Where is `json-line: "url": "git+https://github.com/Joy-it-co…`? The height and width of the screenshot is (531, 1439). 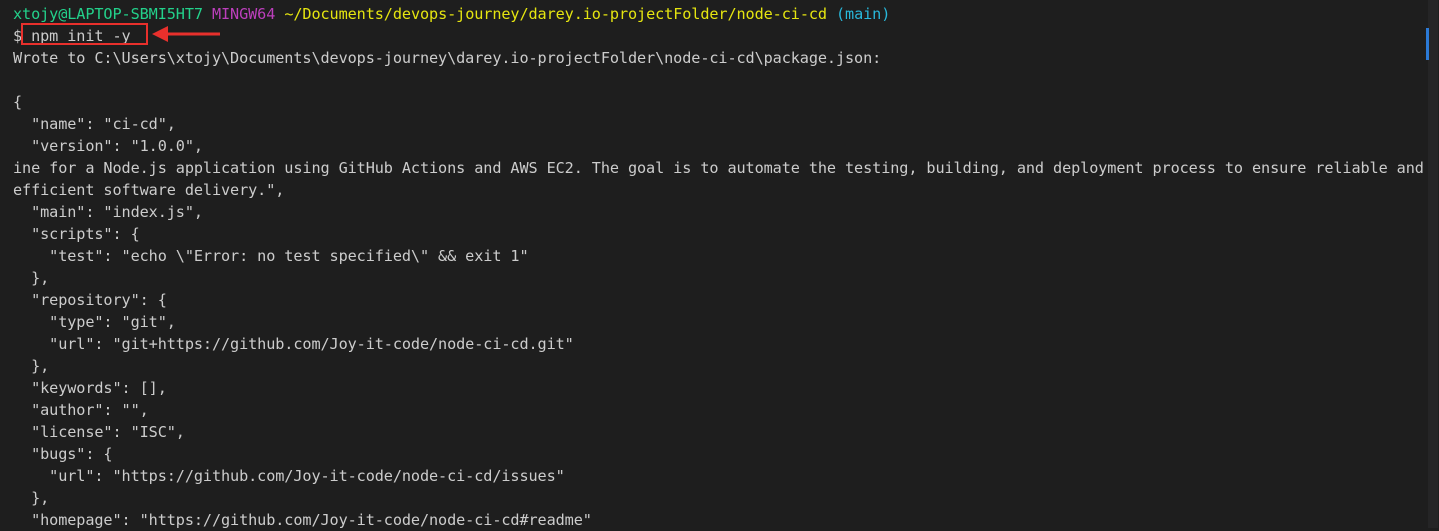 json-line: "url": "git+https://github.com/Joy-it-co… is located at coordinates (293, 344).